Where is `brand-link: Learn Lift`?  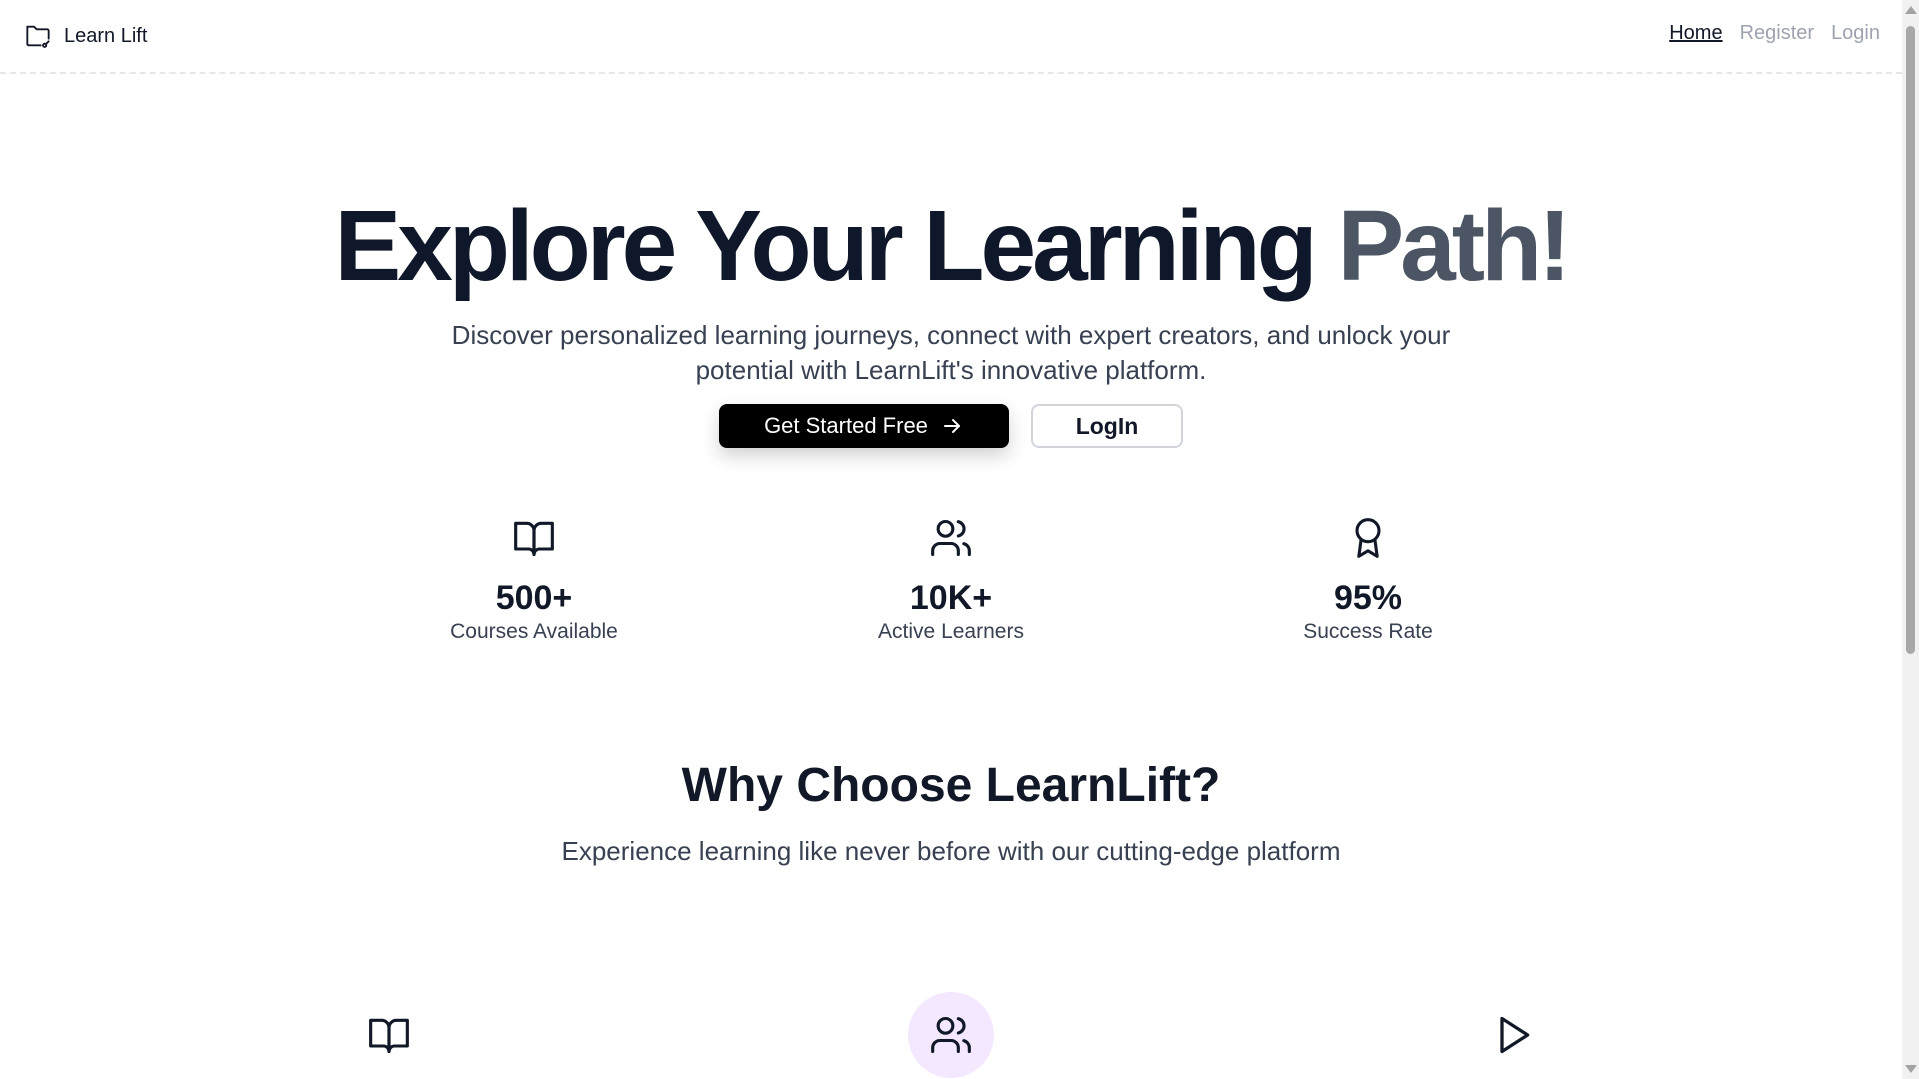
brand-link: Learn Lift is located at coordinates (84, 36).